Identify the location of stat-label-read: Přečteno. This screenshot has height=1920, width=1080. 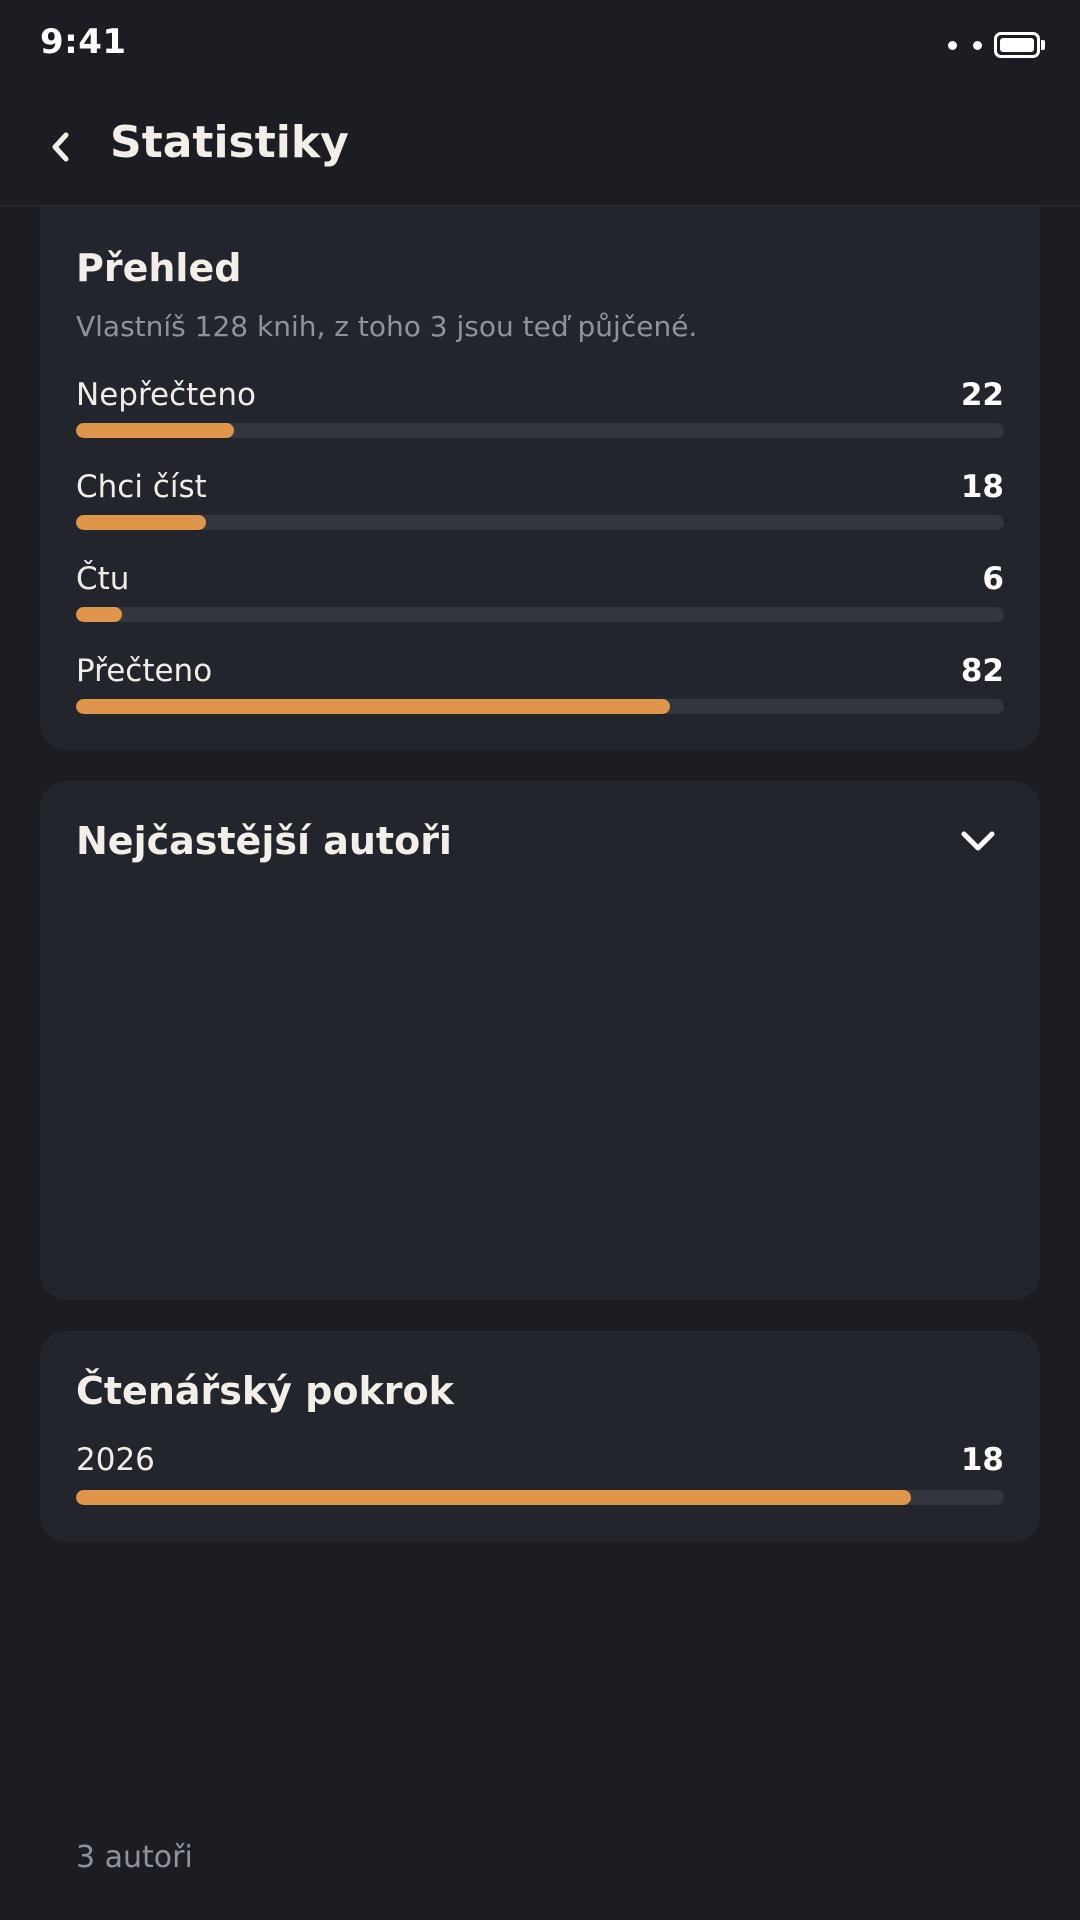
(144, 671).